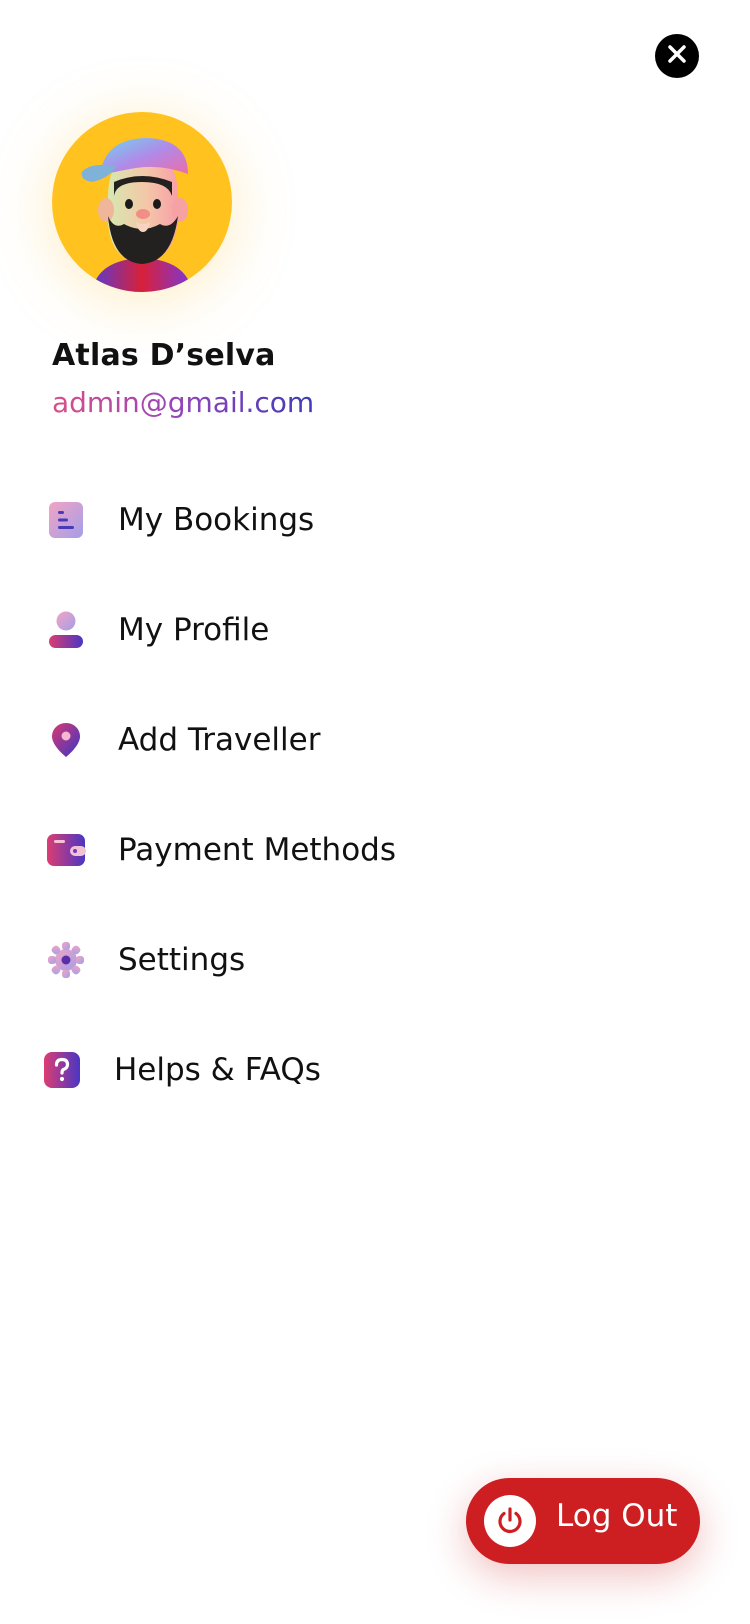  Describe the element at coordinates (66, 740) in the screenshot. I see `location-pin-icon` at that location.